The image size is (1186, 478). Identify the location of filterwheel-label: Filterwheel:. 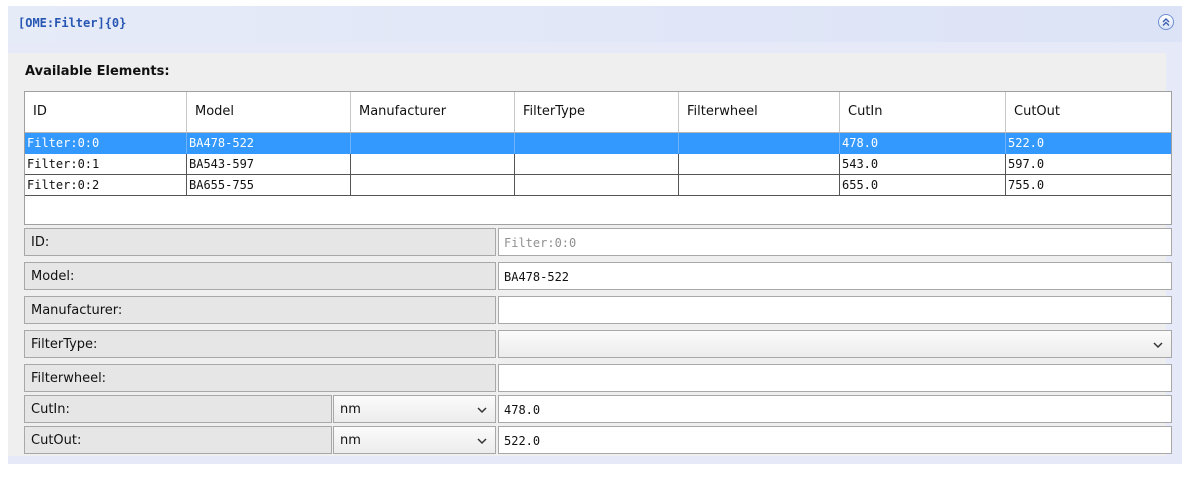
(260, 378).